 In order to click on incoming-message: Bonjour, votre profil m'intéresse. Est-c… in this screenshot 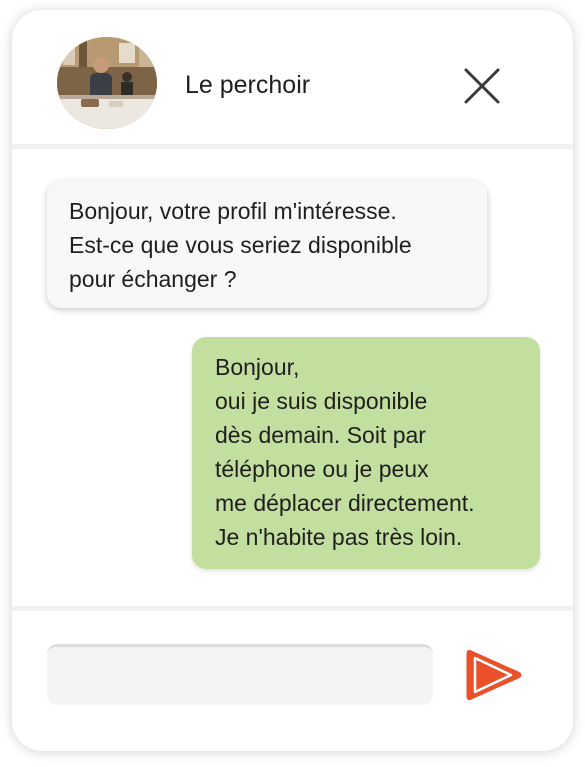, I will do `click(267, 244)`.